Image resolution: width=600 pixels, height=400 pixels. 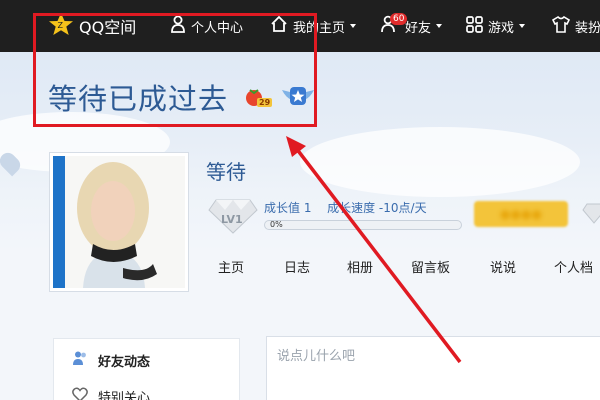 I want to click on level-label: LV1, so click(x=232, y=219).